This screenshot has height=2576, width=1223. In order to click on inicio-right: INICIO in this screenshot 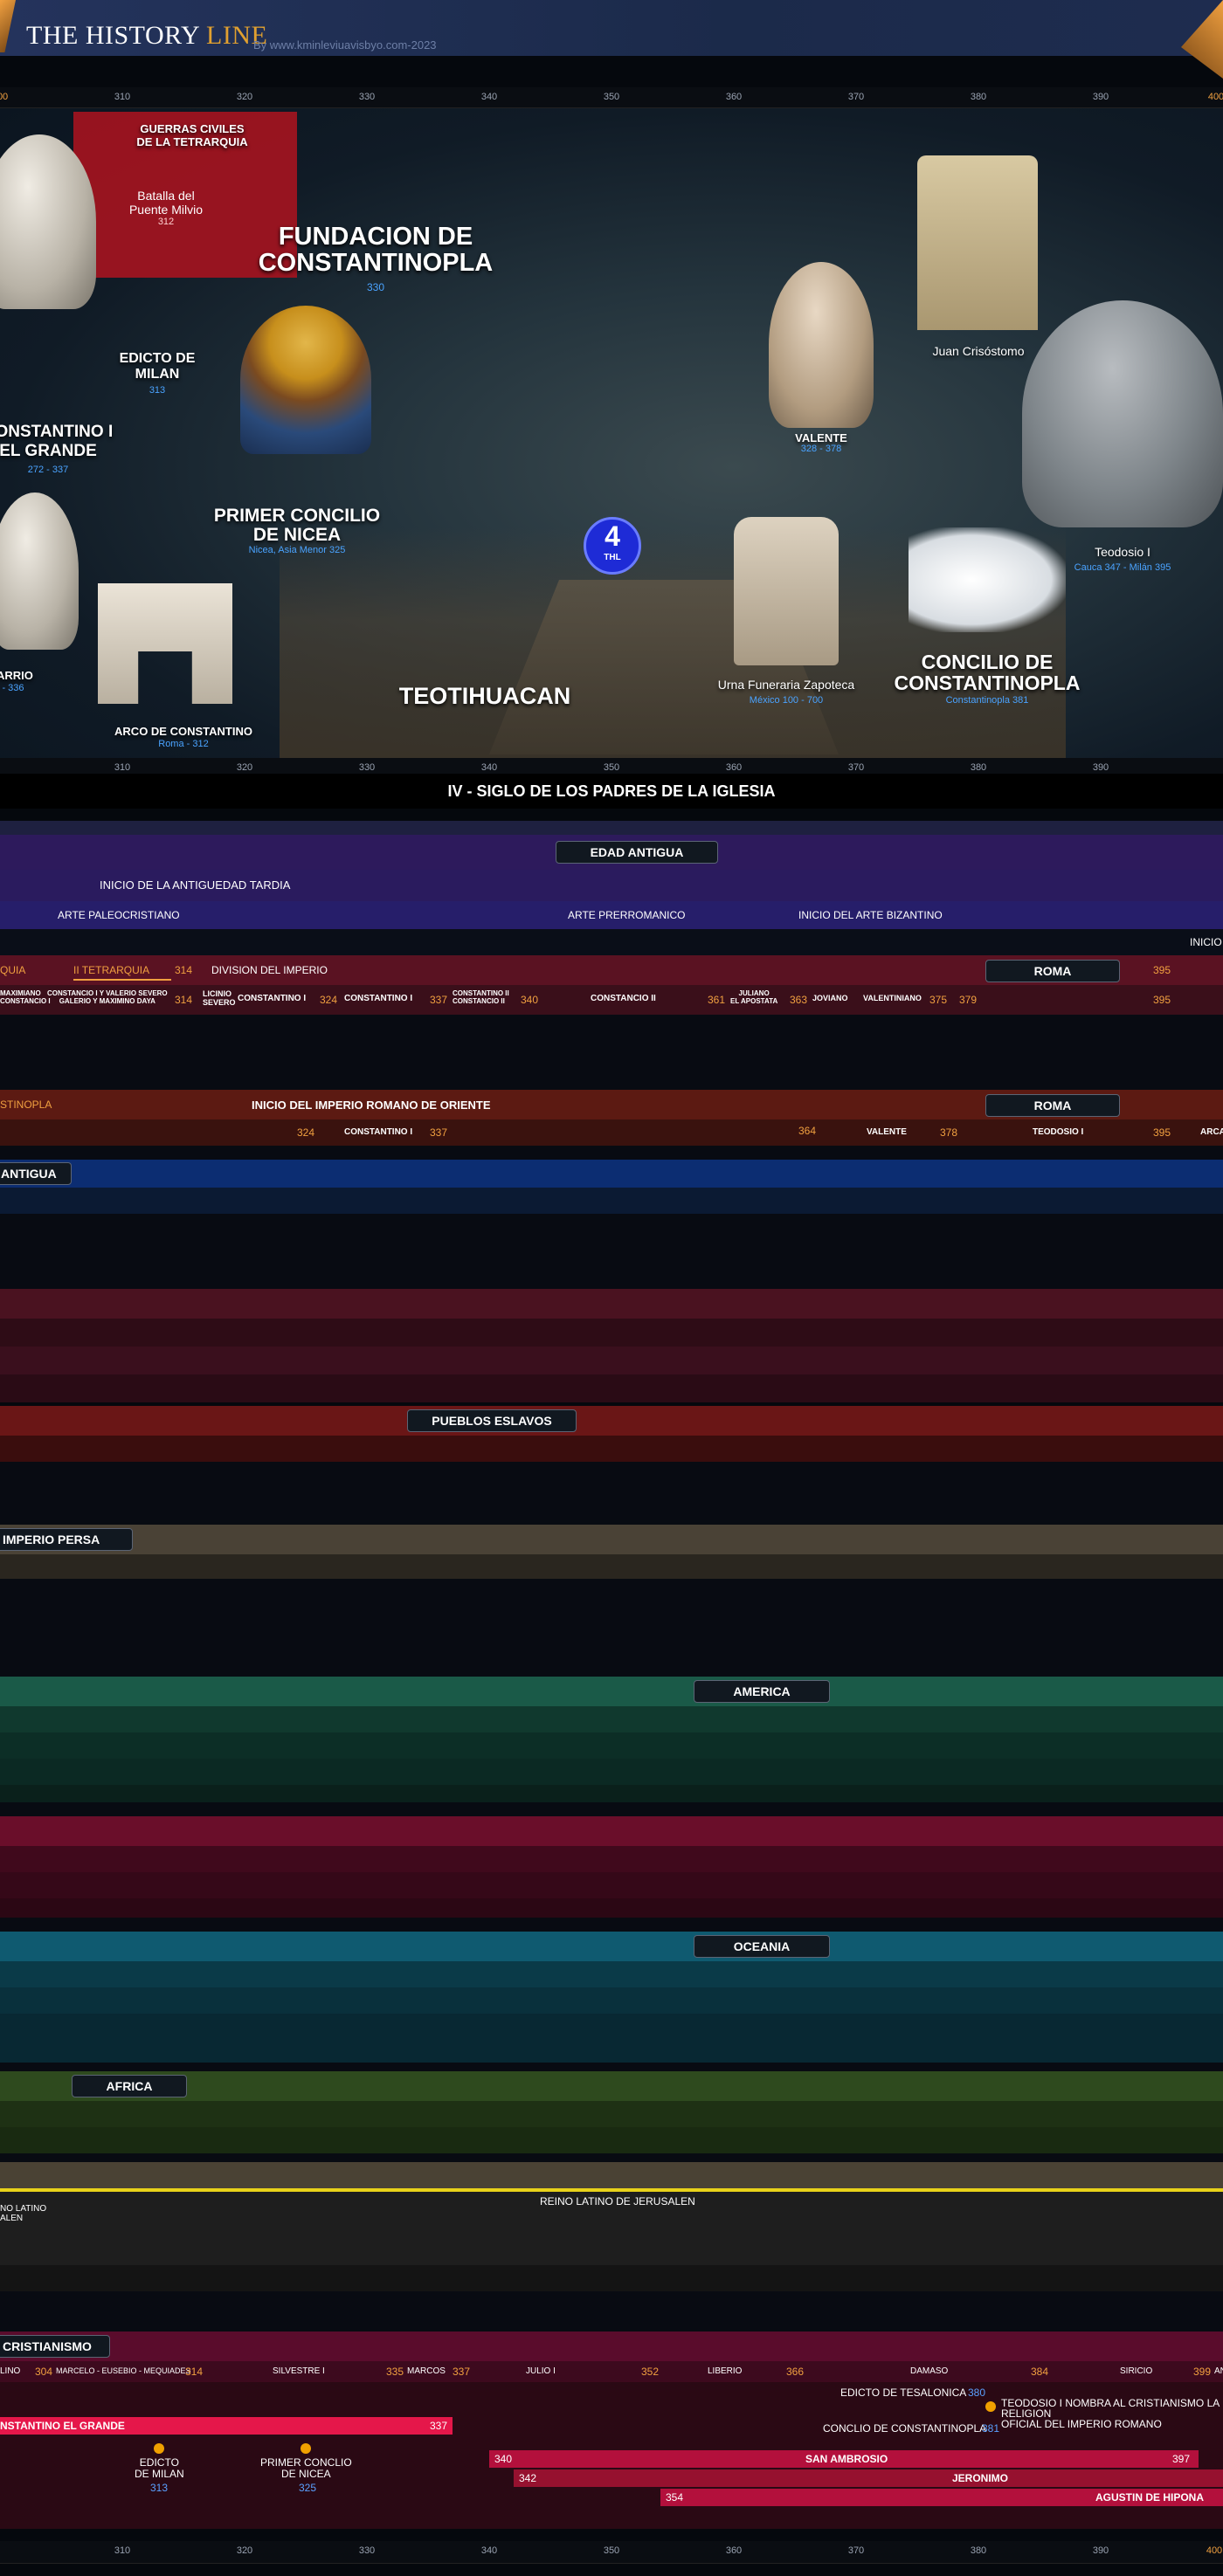, I will do `click(1206, 942)`.